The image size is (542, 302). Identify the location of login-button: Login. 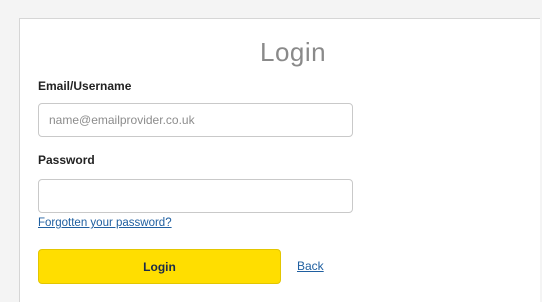
(159, 266).